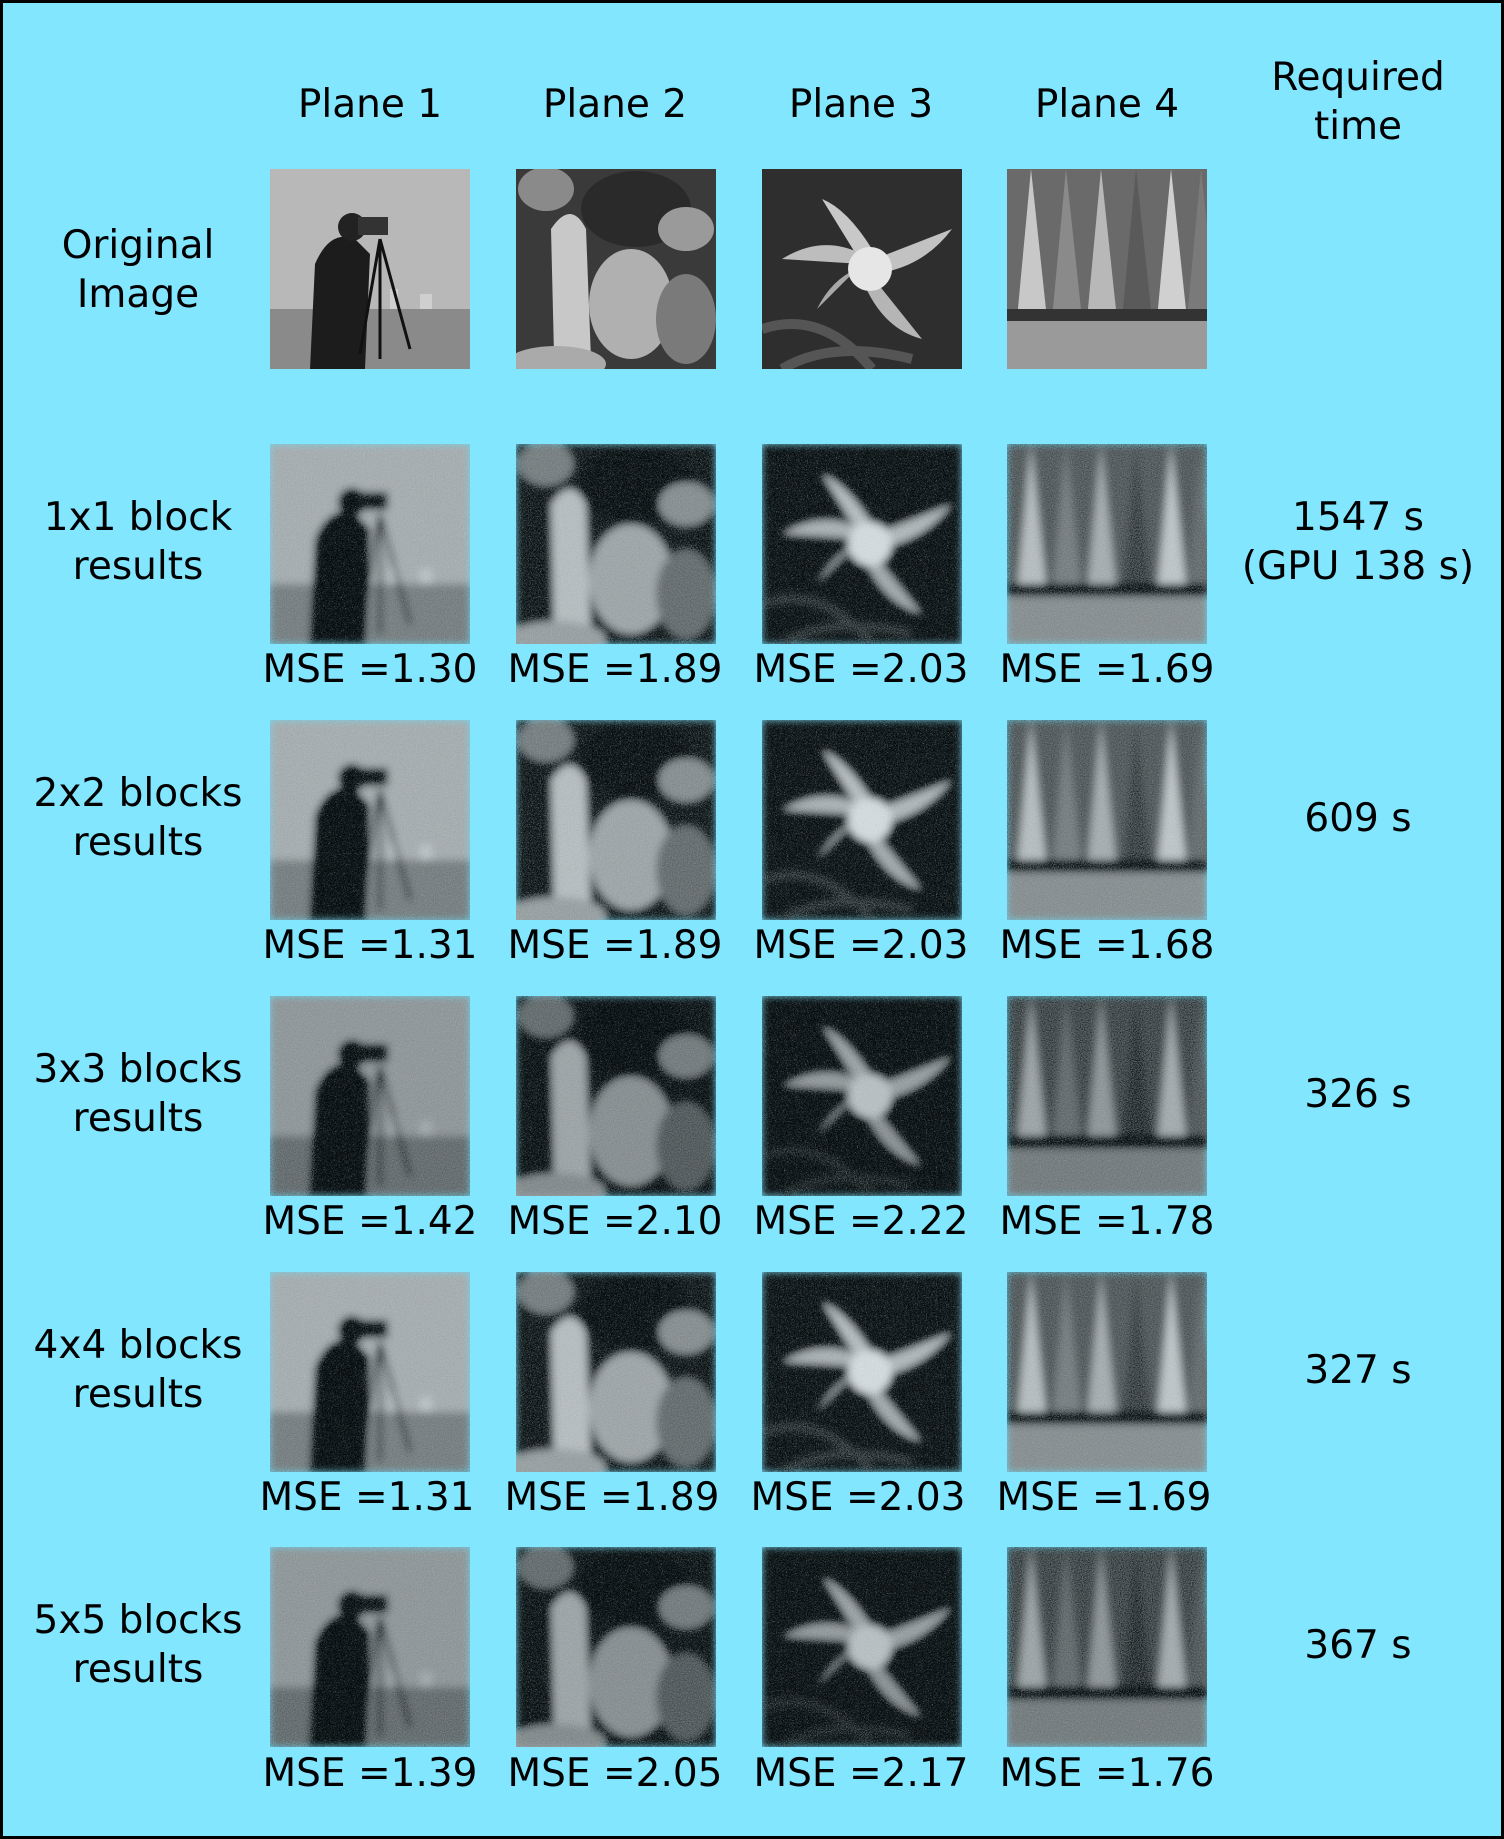  What do you see at coordinates (862, 1372) in the screenshot?
I see `flower-4x4-image` at bounding box center [862, 1372].